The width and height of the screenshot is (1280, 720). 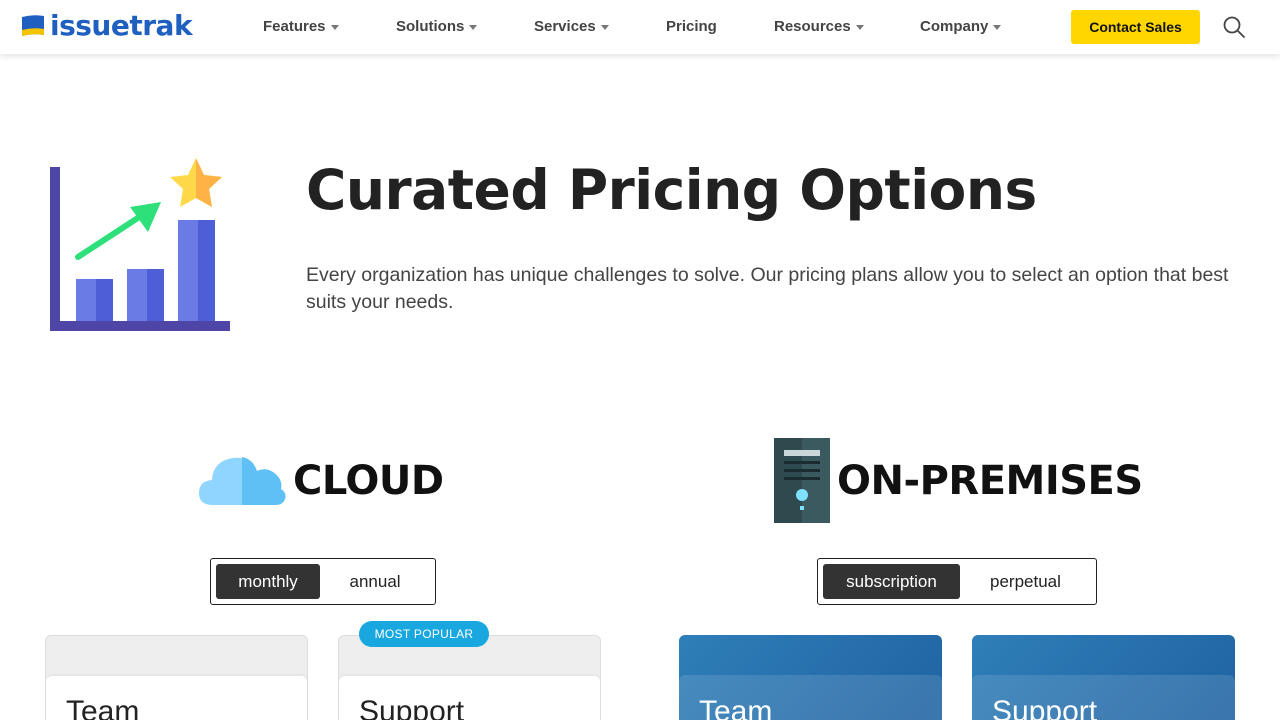 What do you see at coordinates (990, 480) in the screenshot?
I see `onprem-title: ON-PREMISES` at bounding box center [990, 480].